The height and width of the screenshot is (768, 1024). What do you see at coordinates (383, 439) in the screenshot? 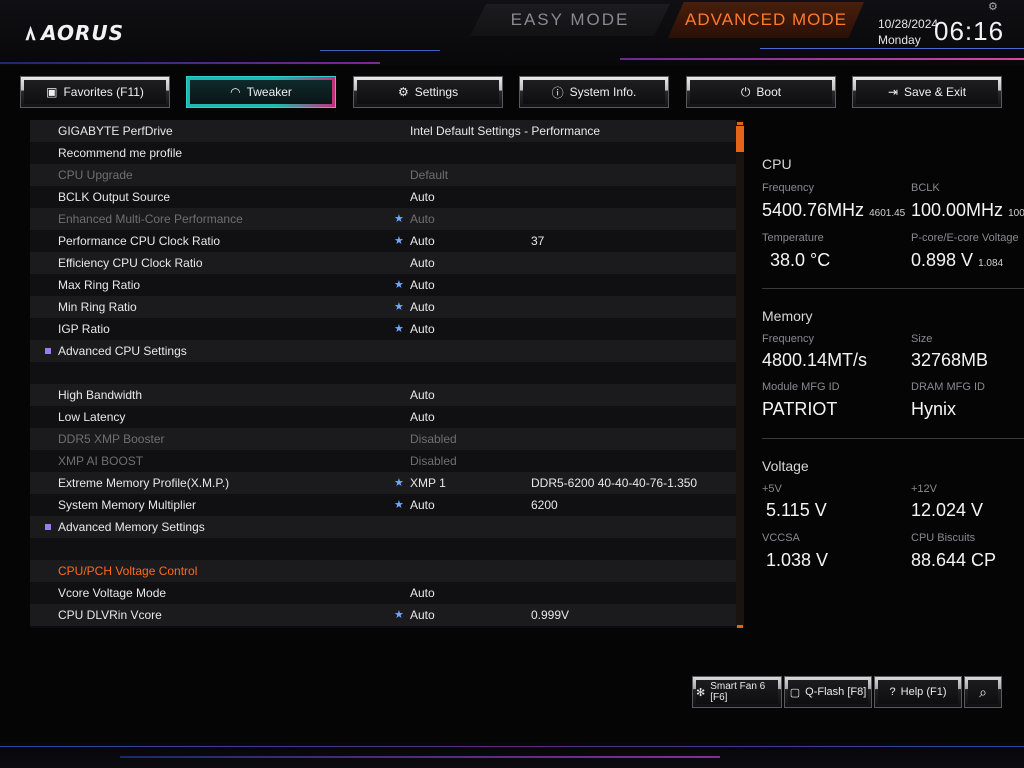
I see `settings-row: DDR5 XMP Booster Disabled` at bounding box center [383, 439].